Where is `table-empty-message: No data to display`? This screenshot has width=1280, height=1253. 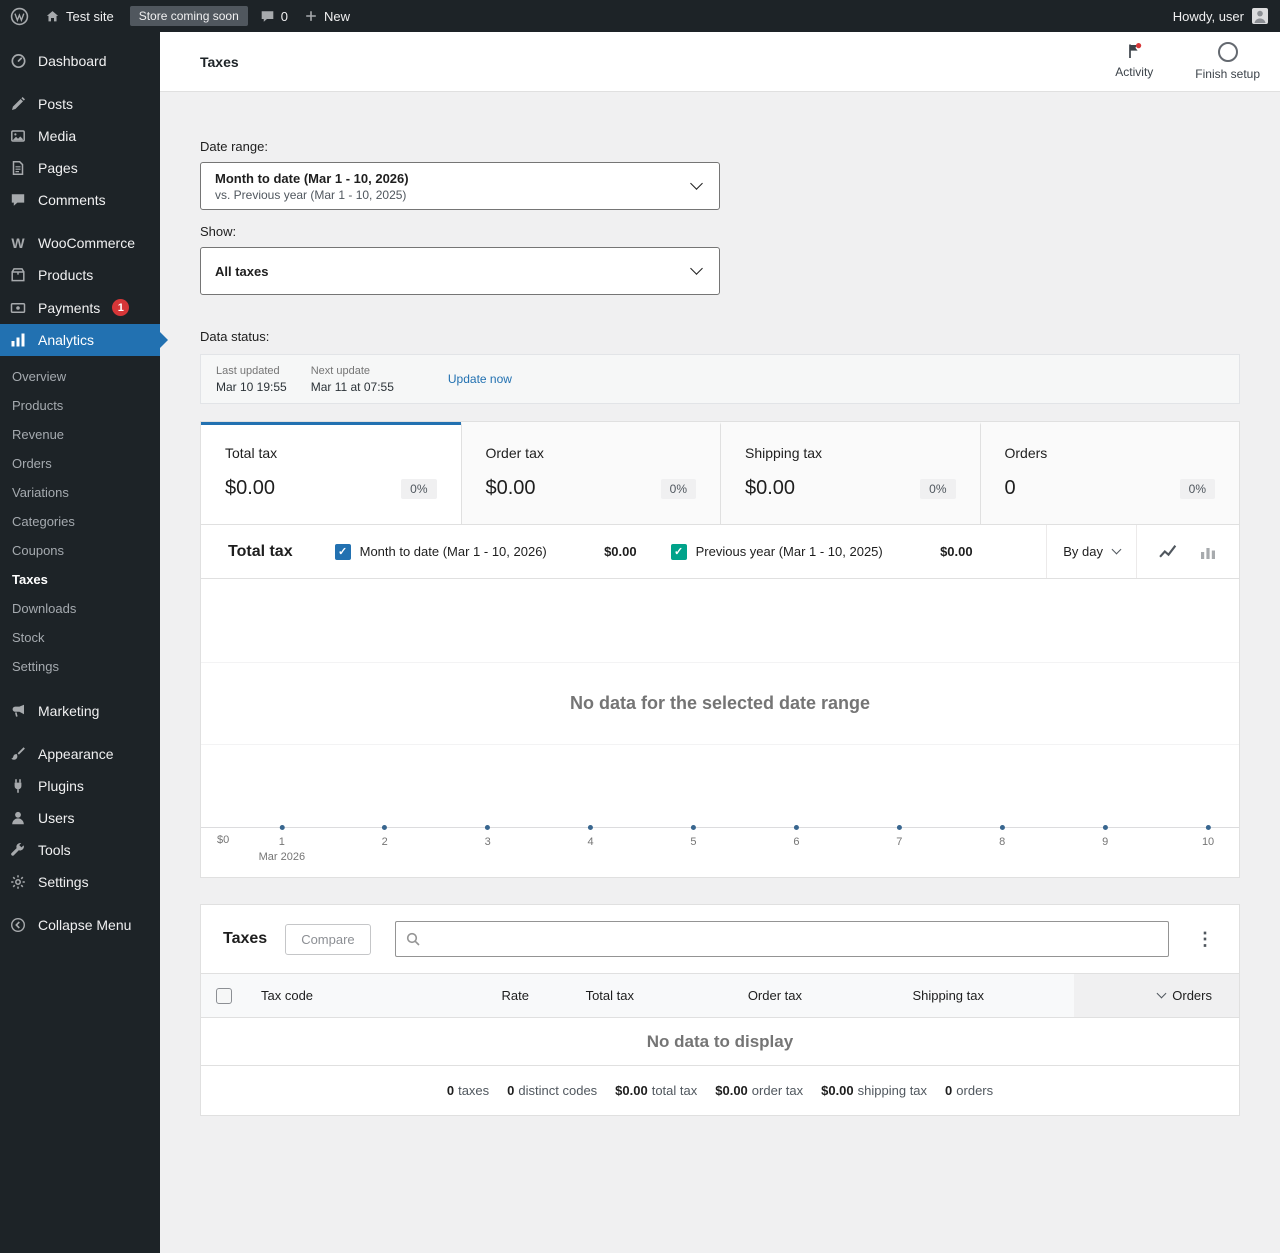 table-empty-message: No data to display is located at coordinates (720, 1041).